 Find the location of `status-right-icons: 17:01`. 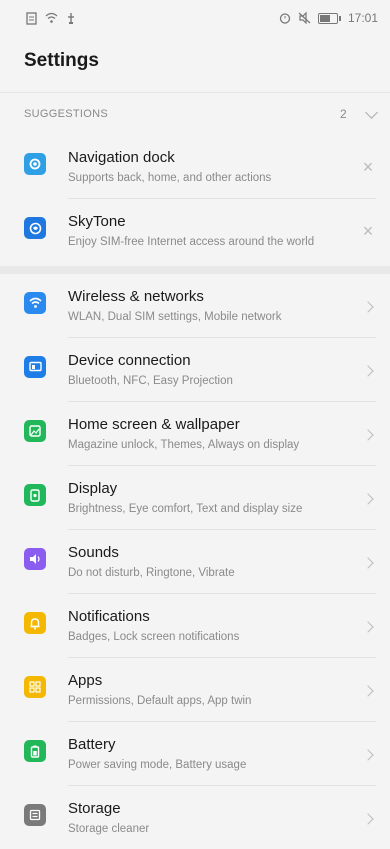

status-right-icons: 17:01 is located at coordinates (328, 18).